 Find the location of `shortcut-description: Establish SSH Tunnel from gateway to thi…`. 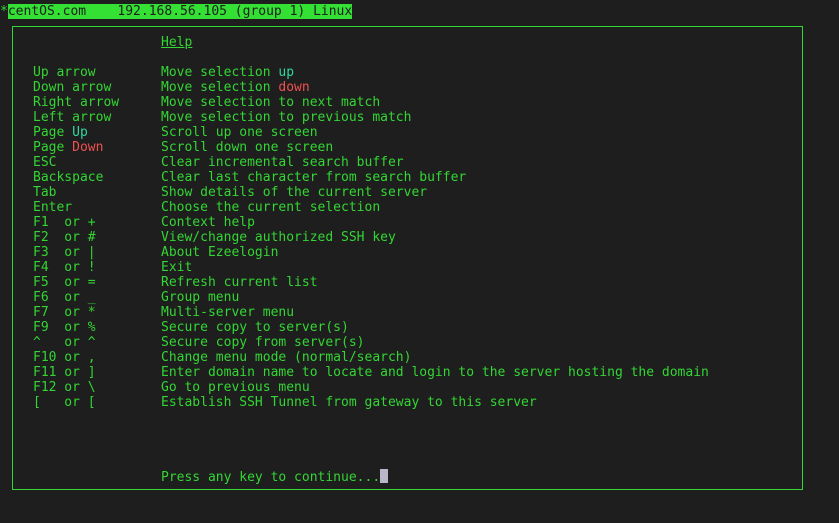

shortcut-description: Establish SSH Tunnel from gateway to thi… is located at coordinates (349, 402).